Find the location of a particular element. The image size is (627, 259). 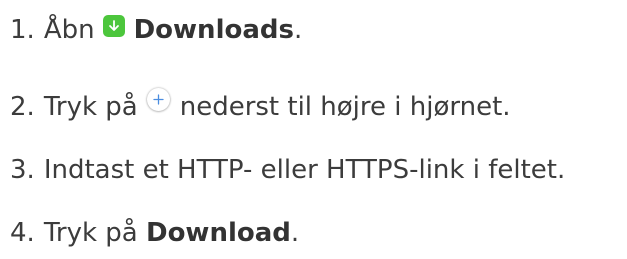

step-text: Åbn is located at coordinates (69, 30).